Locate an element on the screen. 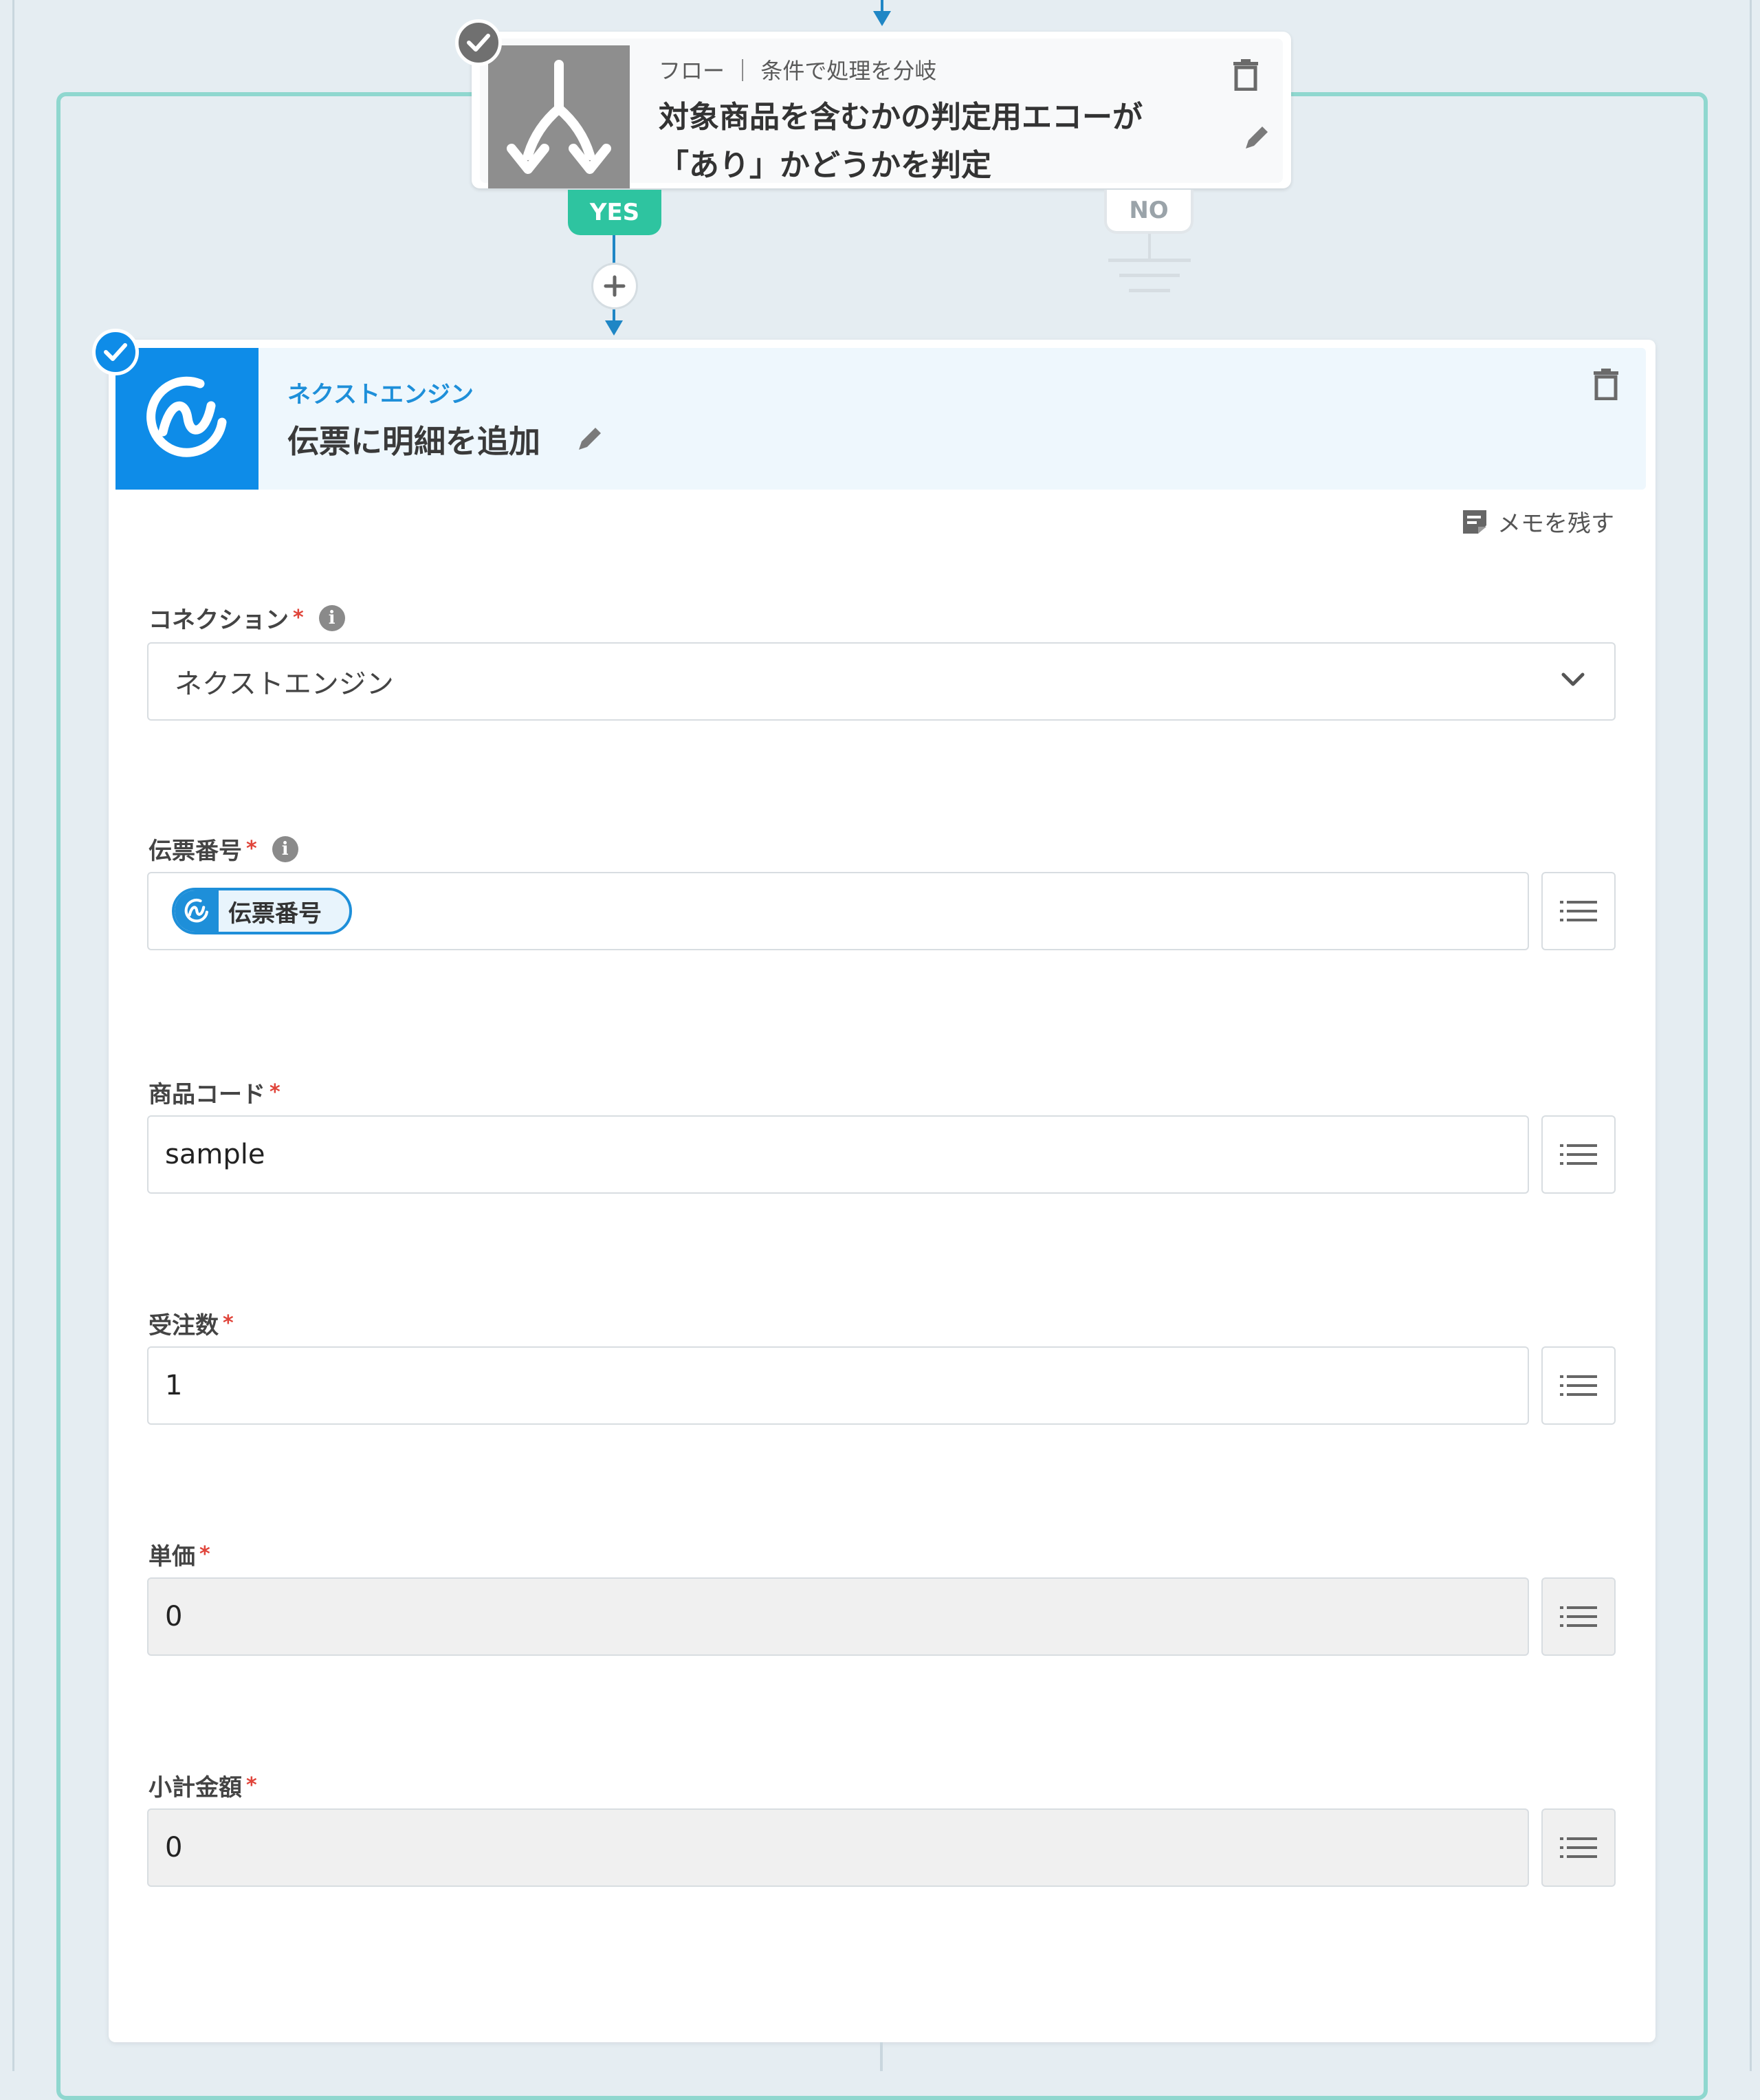  connection-label: コネクション * i is located at coordinates (246, 618).